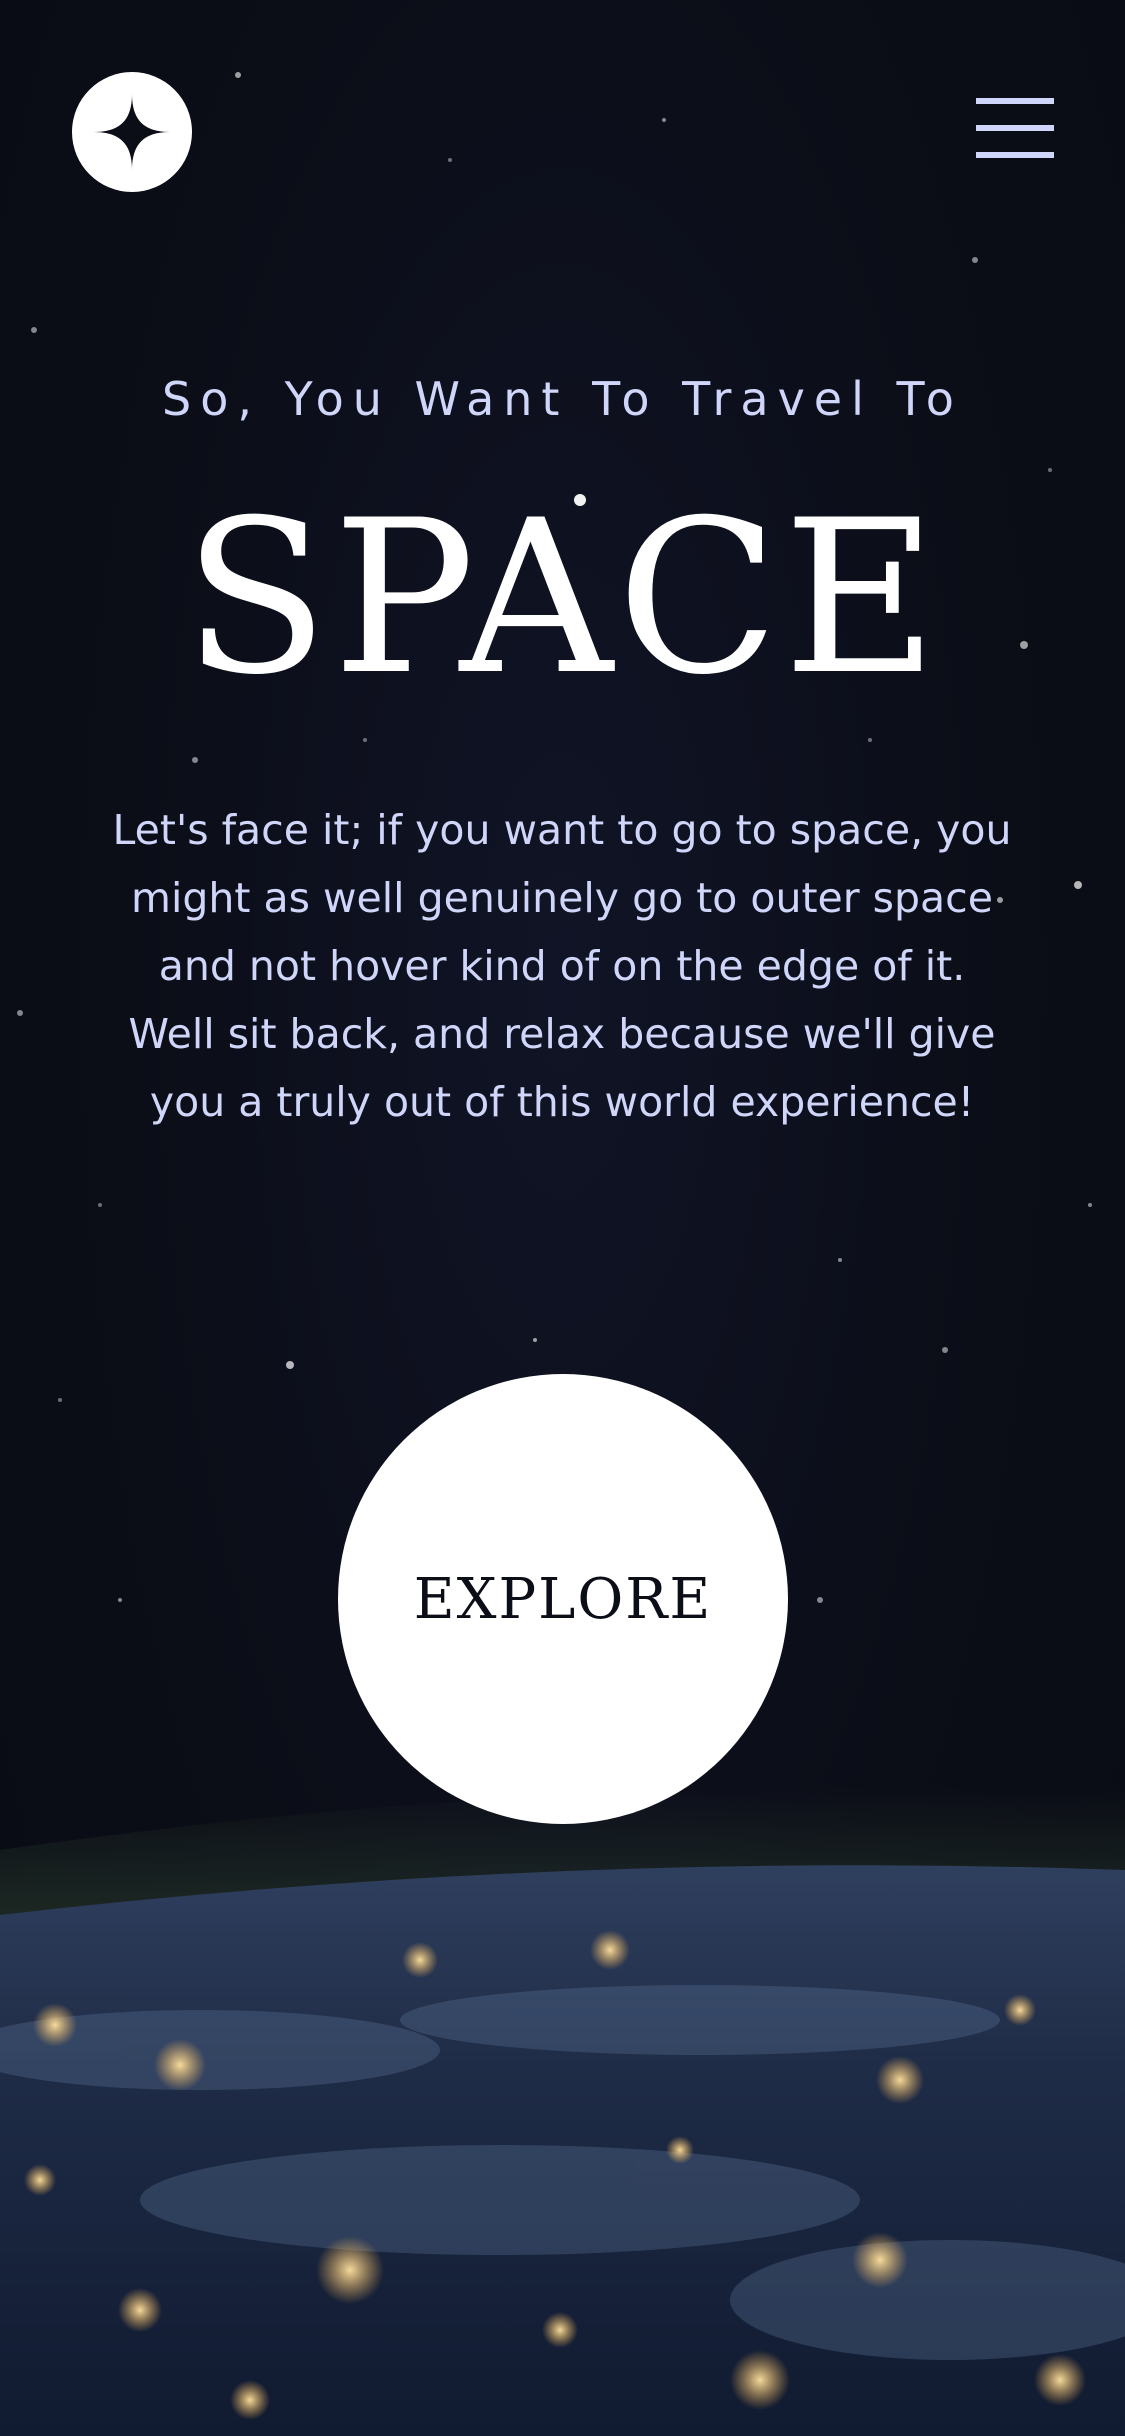  Describe the element at coordinates (562, 597) in the screenshot. I see `hero-title: SPACE` at that location.